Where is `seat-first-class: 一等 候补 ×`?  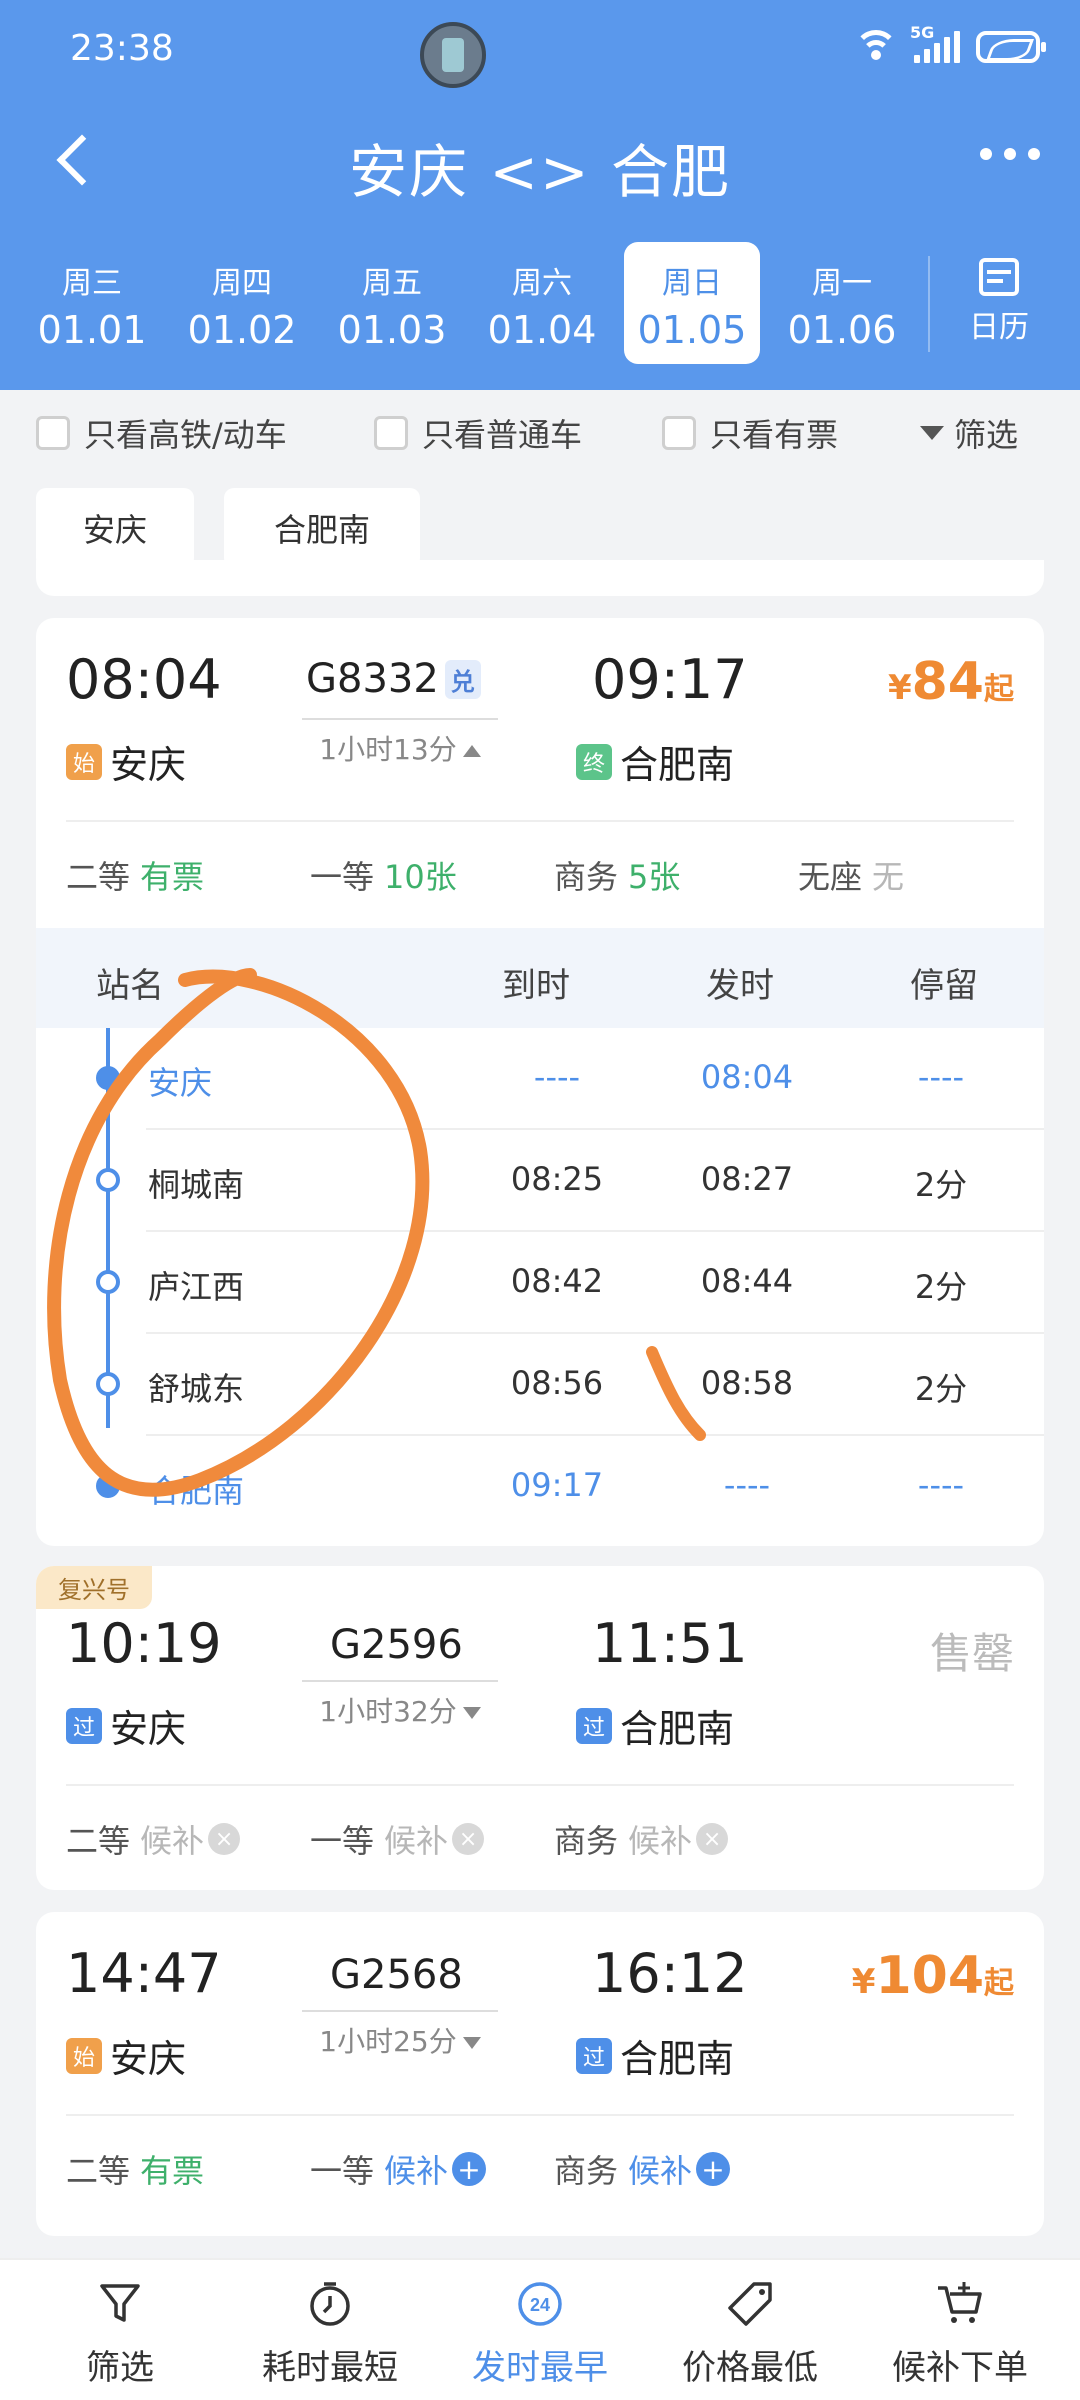
seat-first-class: 一等 候补 × is located at coordinates (397, 1839).